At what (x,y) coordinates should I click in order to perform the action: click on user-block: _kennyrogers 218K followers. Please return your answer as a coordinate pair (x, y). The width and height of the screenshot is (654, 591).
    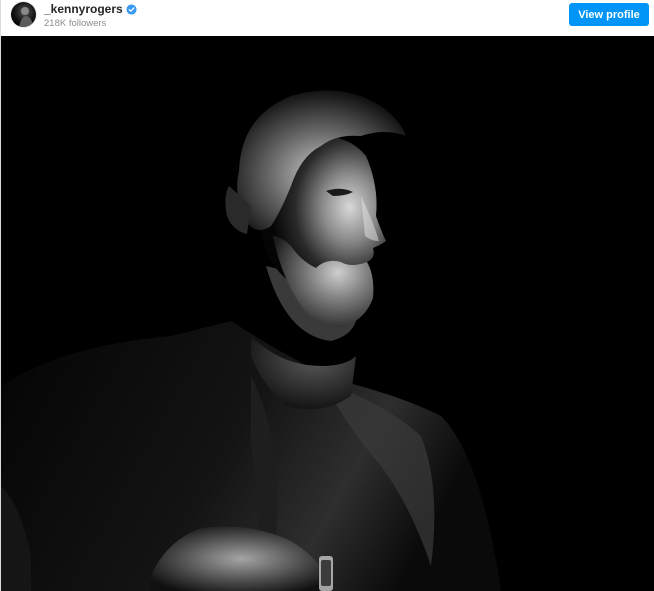
    Looking at the image, I should click on (90, 16).